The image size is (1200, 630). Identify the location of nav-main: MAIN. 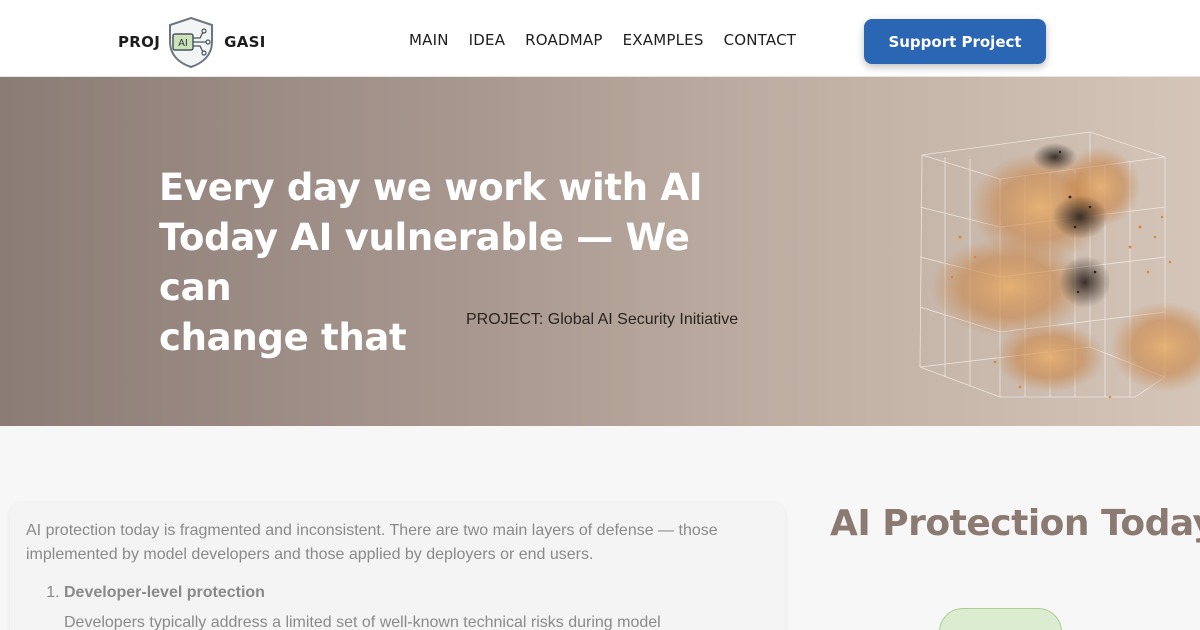
(429, 40).